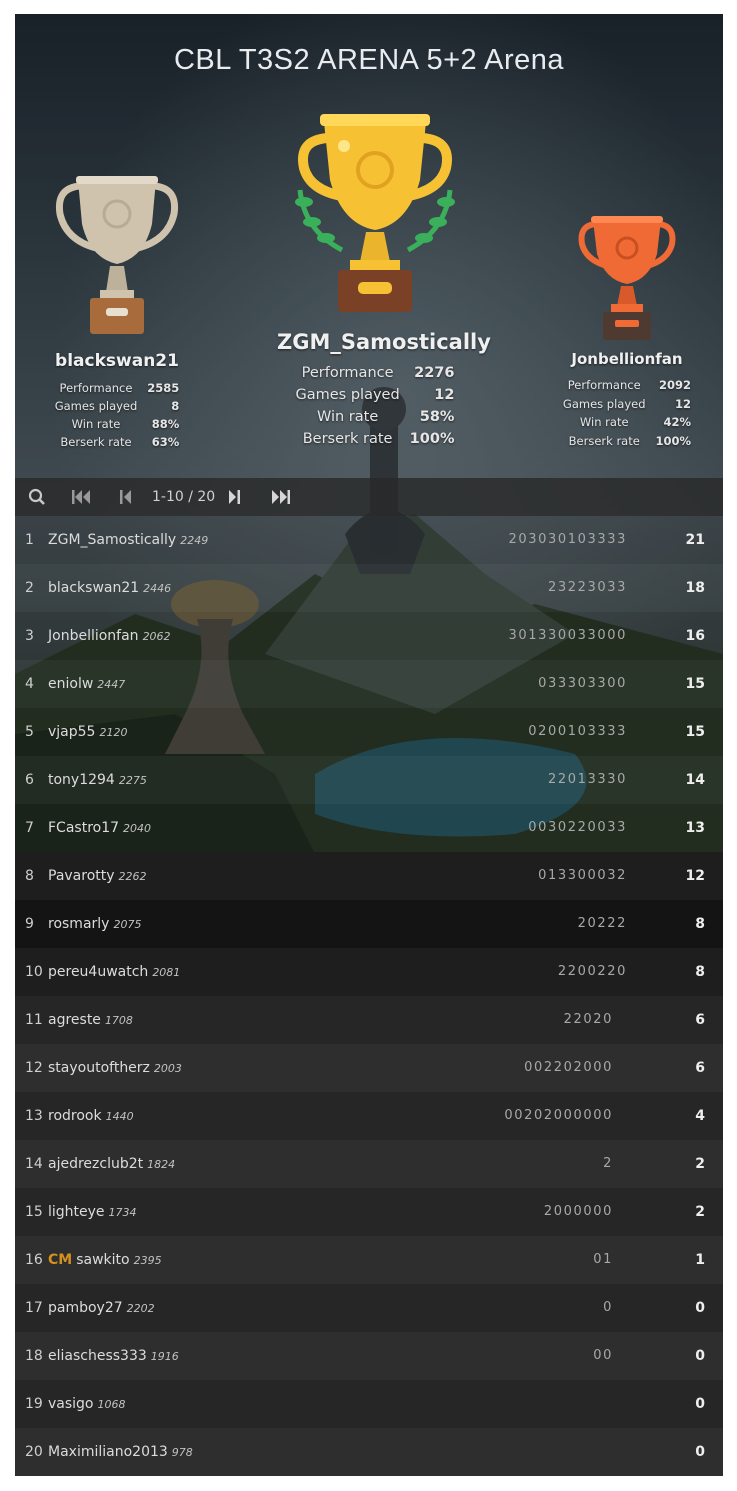 The height and width of the screenshot is (1491, 737). I want to click on page-range: 1-10 / 20, so click(184, 497).